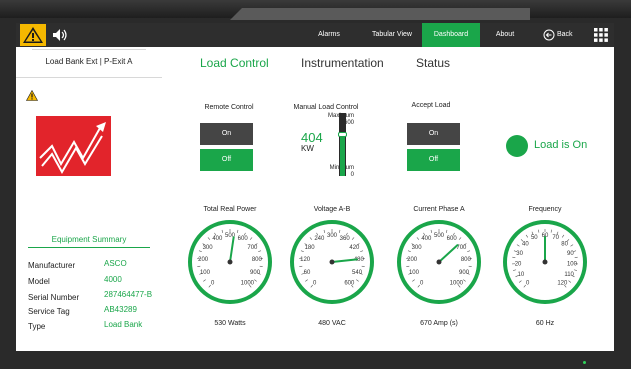  What do you see at coordinates (332, 209) in the screenshot?
I see `gauge-title-voltage: Voltage A-B` at bounding box center [332, 209].